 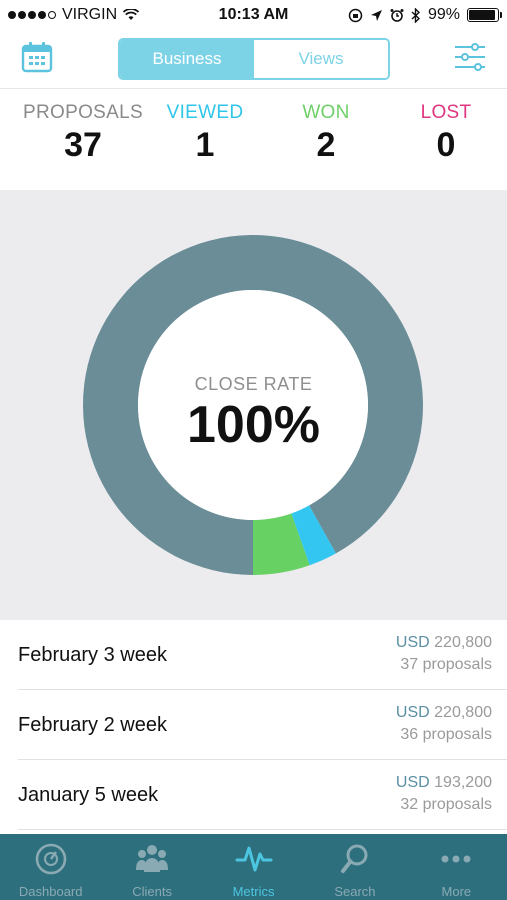 I want to click on week-proposal-count: 32 proposals, so click(x=446, y=804).